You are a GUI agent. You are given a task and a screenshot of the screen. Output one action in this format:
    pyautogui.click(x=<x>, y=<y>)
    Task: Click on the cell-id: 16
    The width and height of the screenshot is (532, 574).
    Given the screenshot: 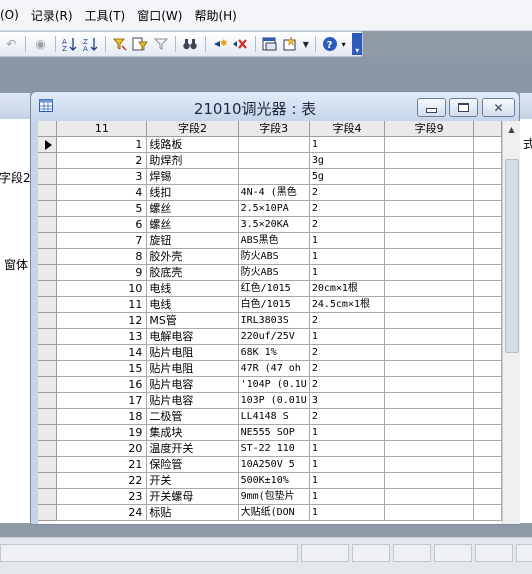 What is the action you would take?
    pyautogui.click(x=102, y=384)
    